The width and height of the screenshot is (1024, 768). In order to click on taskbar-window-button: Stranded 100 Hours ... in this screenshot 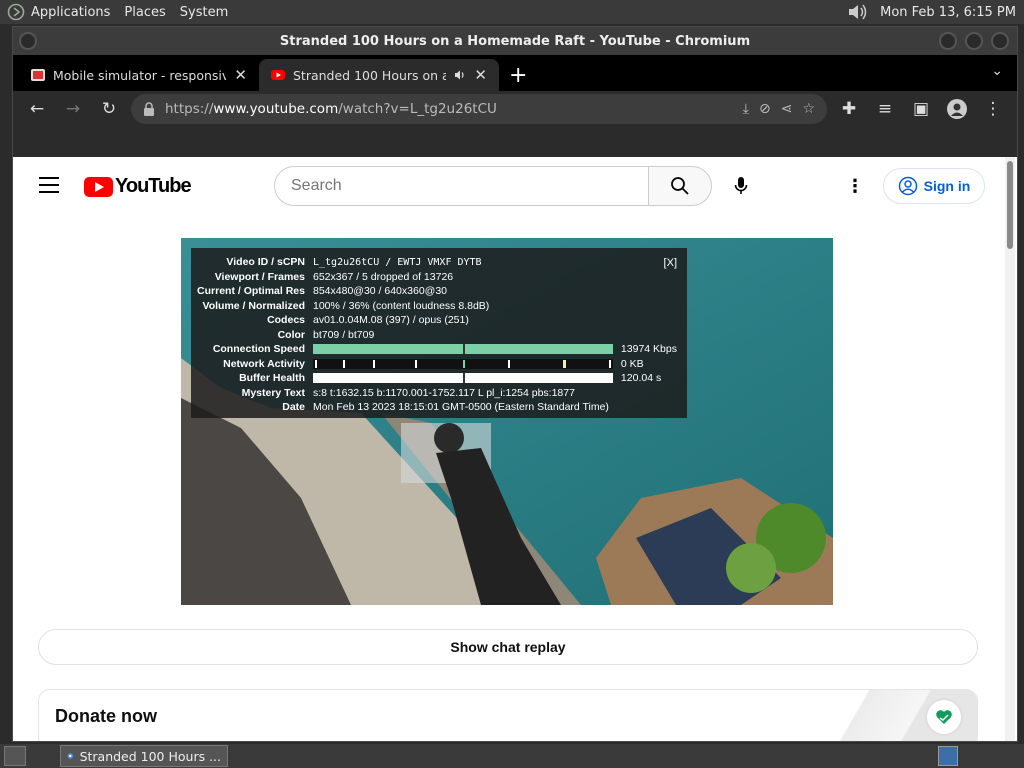, I will do `click(144, 756)`.